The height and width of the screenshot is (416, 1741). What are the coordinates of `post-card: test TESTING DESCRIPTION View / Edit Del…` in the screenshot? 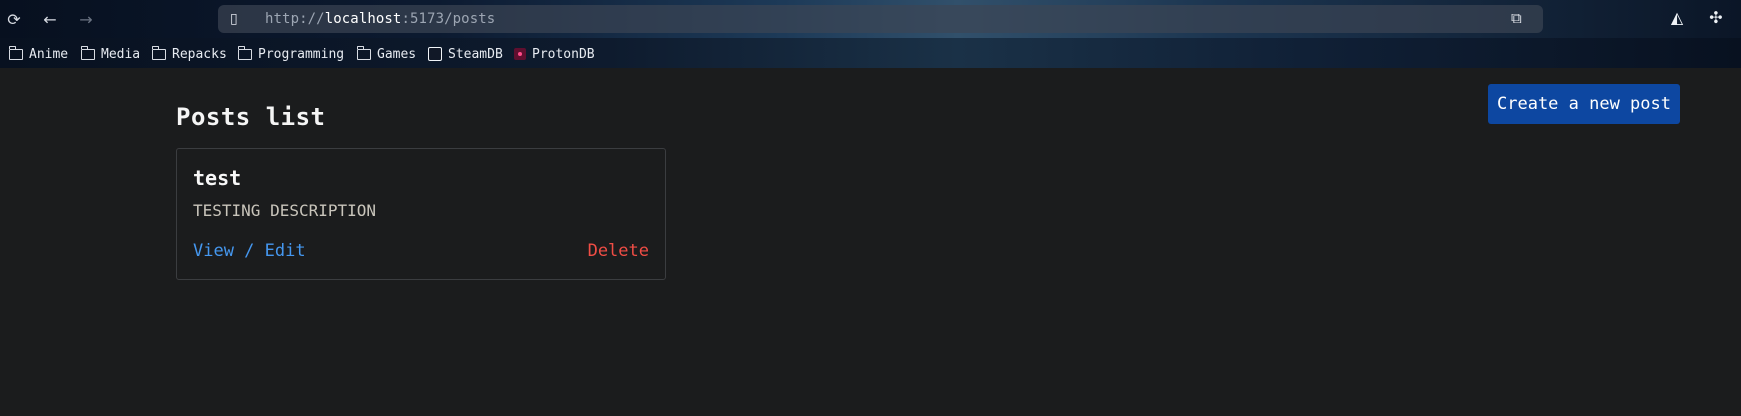 It's located at (421, 214).